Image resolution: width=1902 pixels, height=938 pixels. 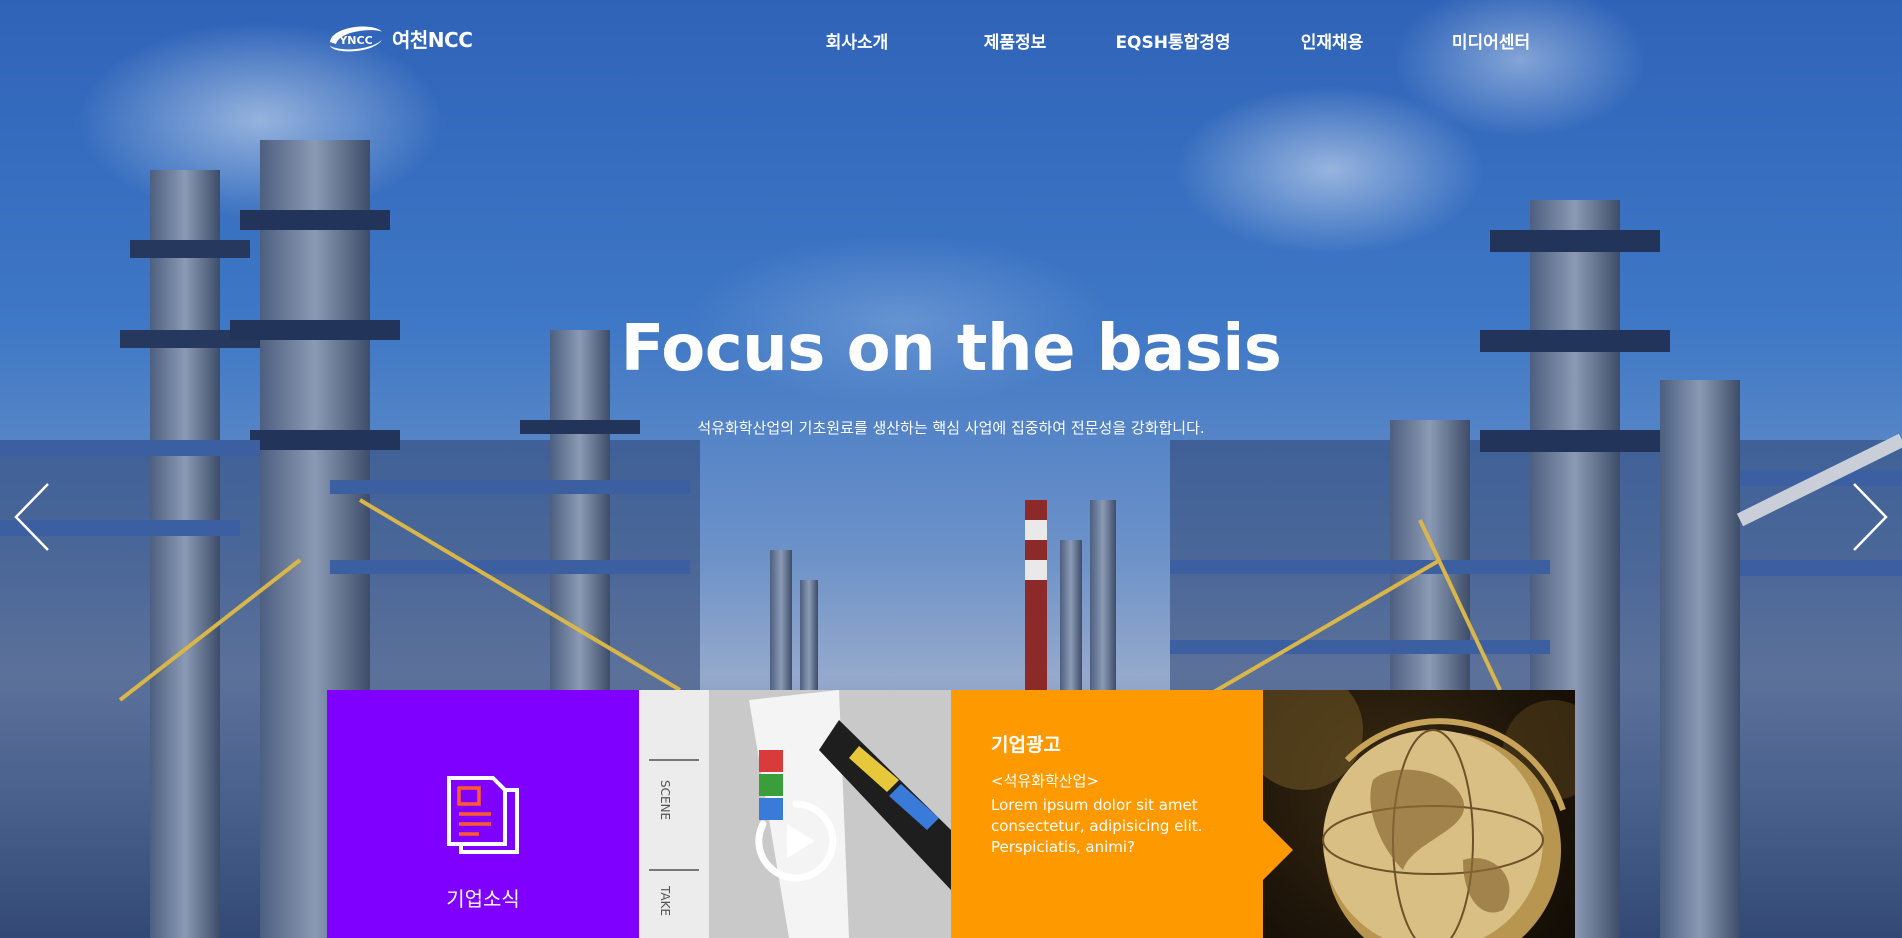 I want to click on main-nav: 회사소개 제품정보 EQSH통합경영 인재채용 미디어센터, so click(x=951, y=41).